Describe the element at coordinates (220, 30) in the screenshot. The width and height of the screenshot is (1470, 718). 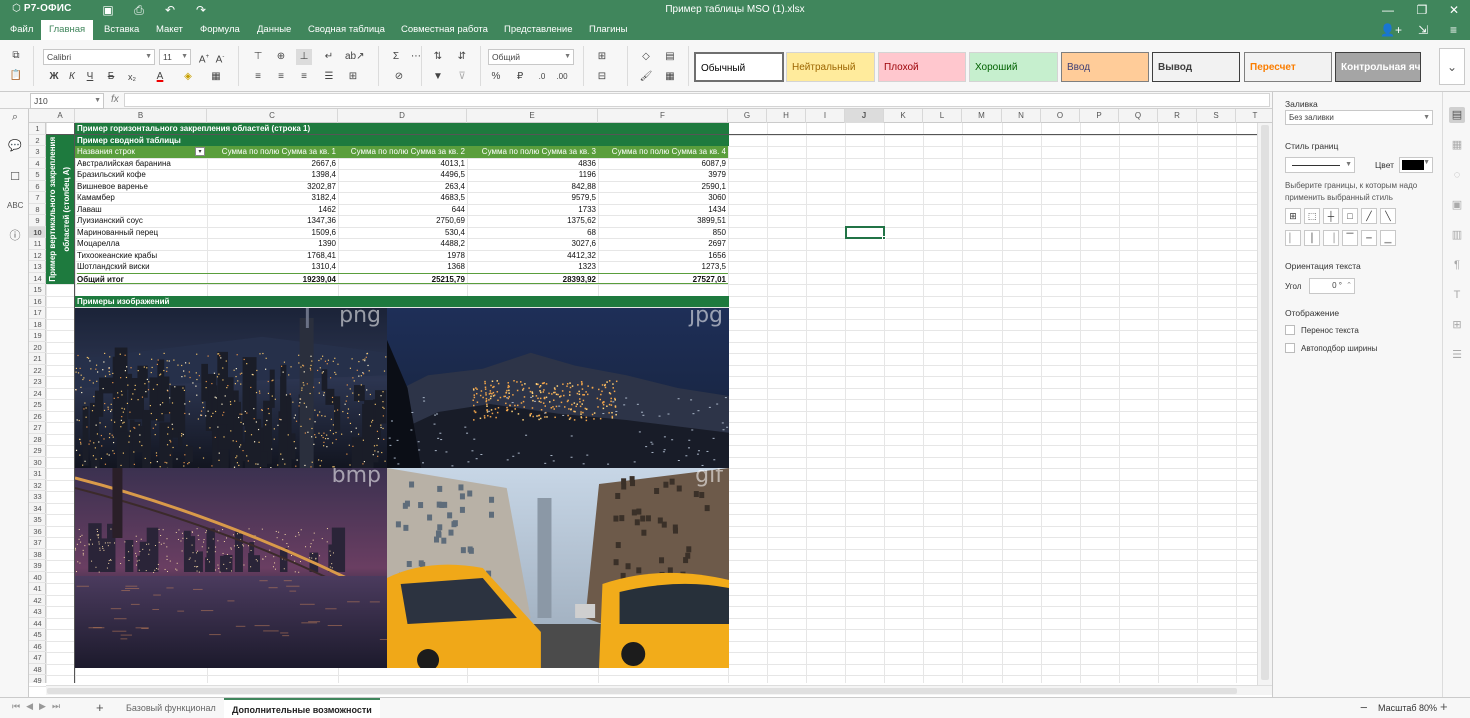
I see `tab-formula: Формула` at that location.